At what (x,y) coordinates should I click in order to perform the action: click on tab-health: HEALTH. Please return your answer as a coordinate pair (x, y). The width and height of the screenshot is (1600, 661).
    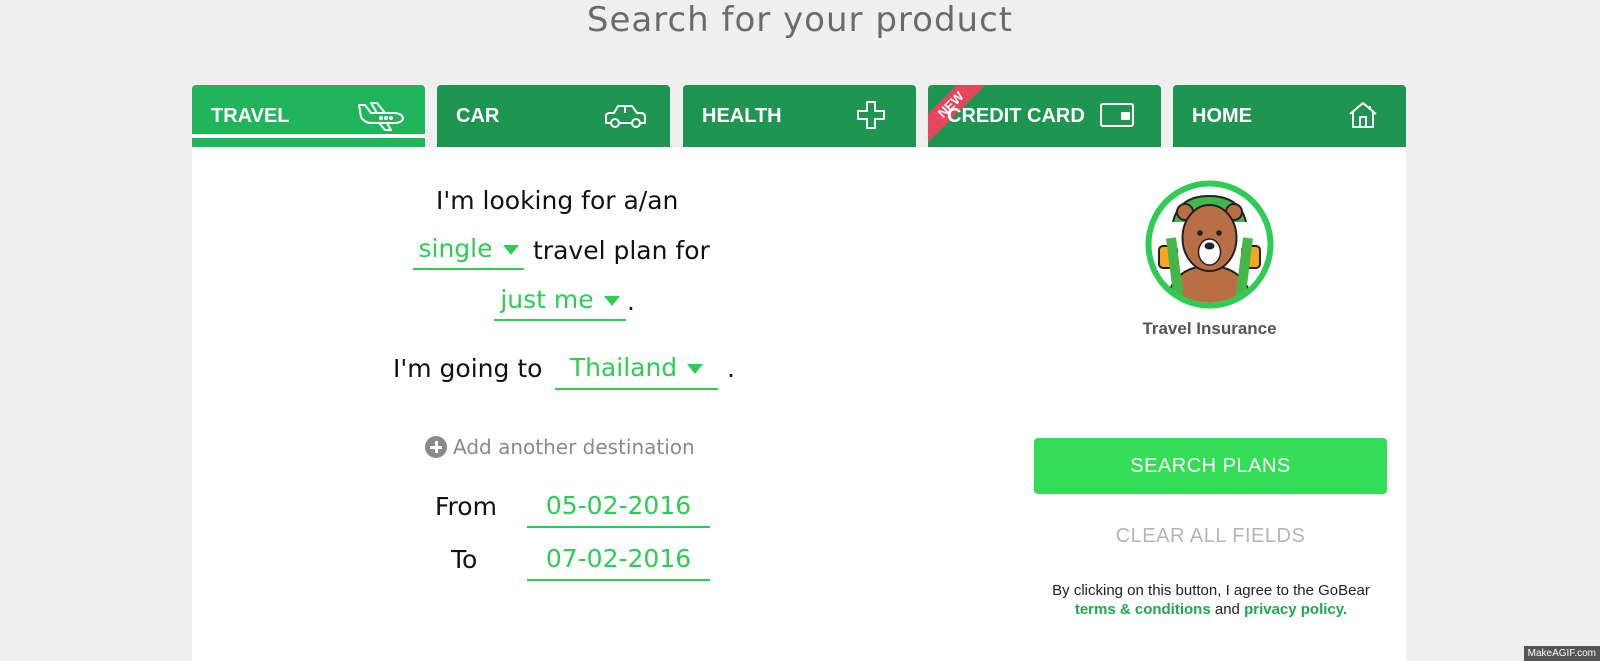
    Looking at the image, I should click on (799, 116).